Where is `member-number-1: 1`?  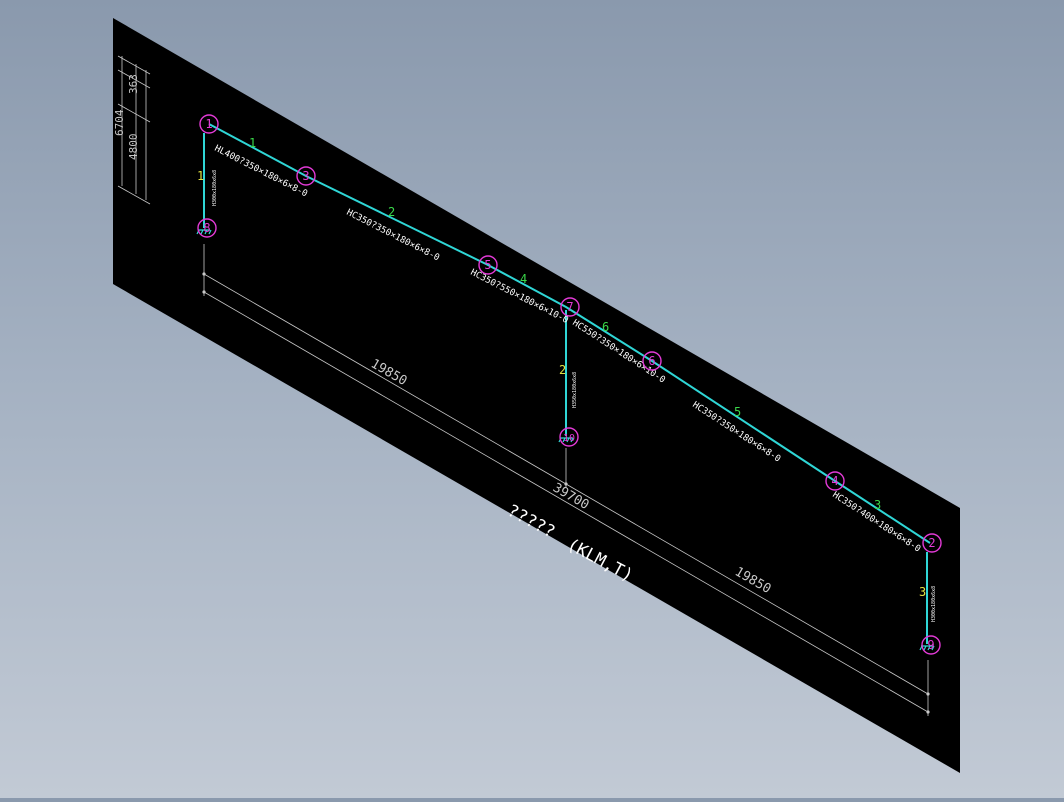 member-number-1: 1 is located at coordinates (252, 143).